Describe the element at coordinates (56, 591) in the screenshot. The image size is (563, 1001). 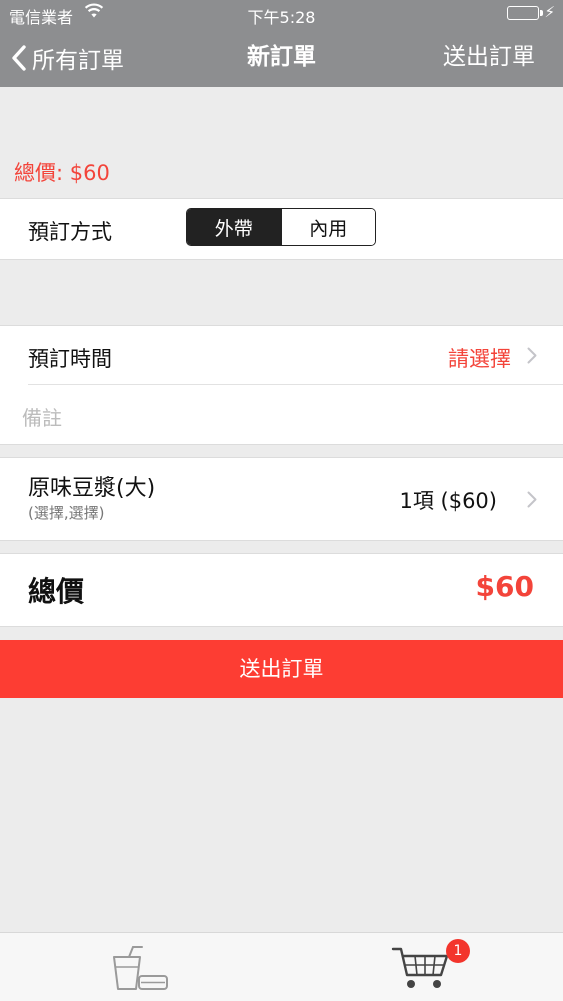
I see `total-label: 總價` at that location.